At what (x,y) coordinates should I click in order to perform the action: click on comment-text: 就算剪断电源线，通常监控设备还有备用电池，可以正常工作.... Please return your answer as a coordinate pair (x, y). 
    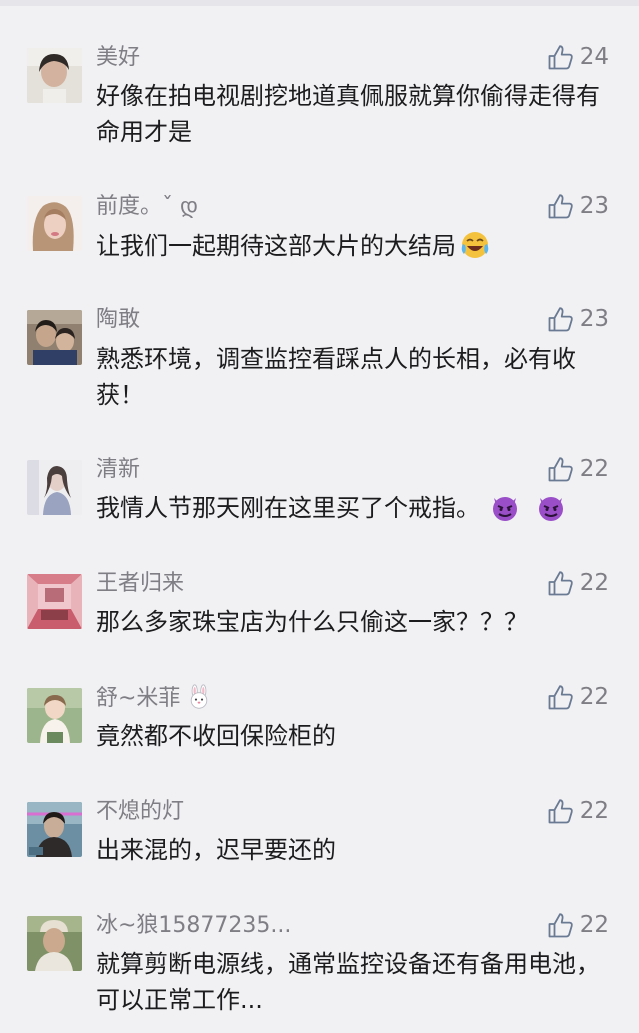
    Looking at the image, I should click on (348, 982).